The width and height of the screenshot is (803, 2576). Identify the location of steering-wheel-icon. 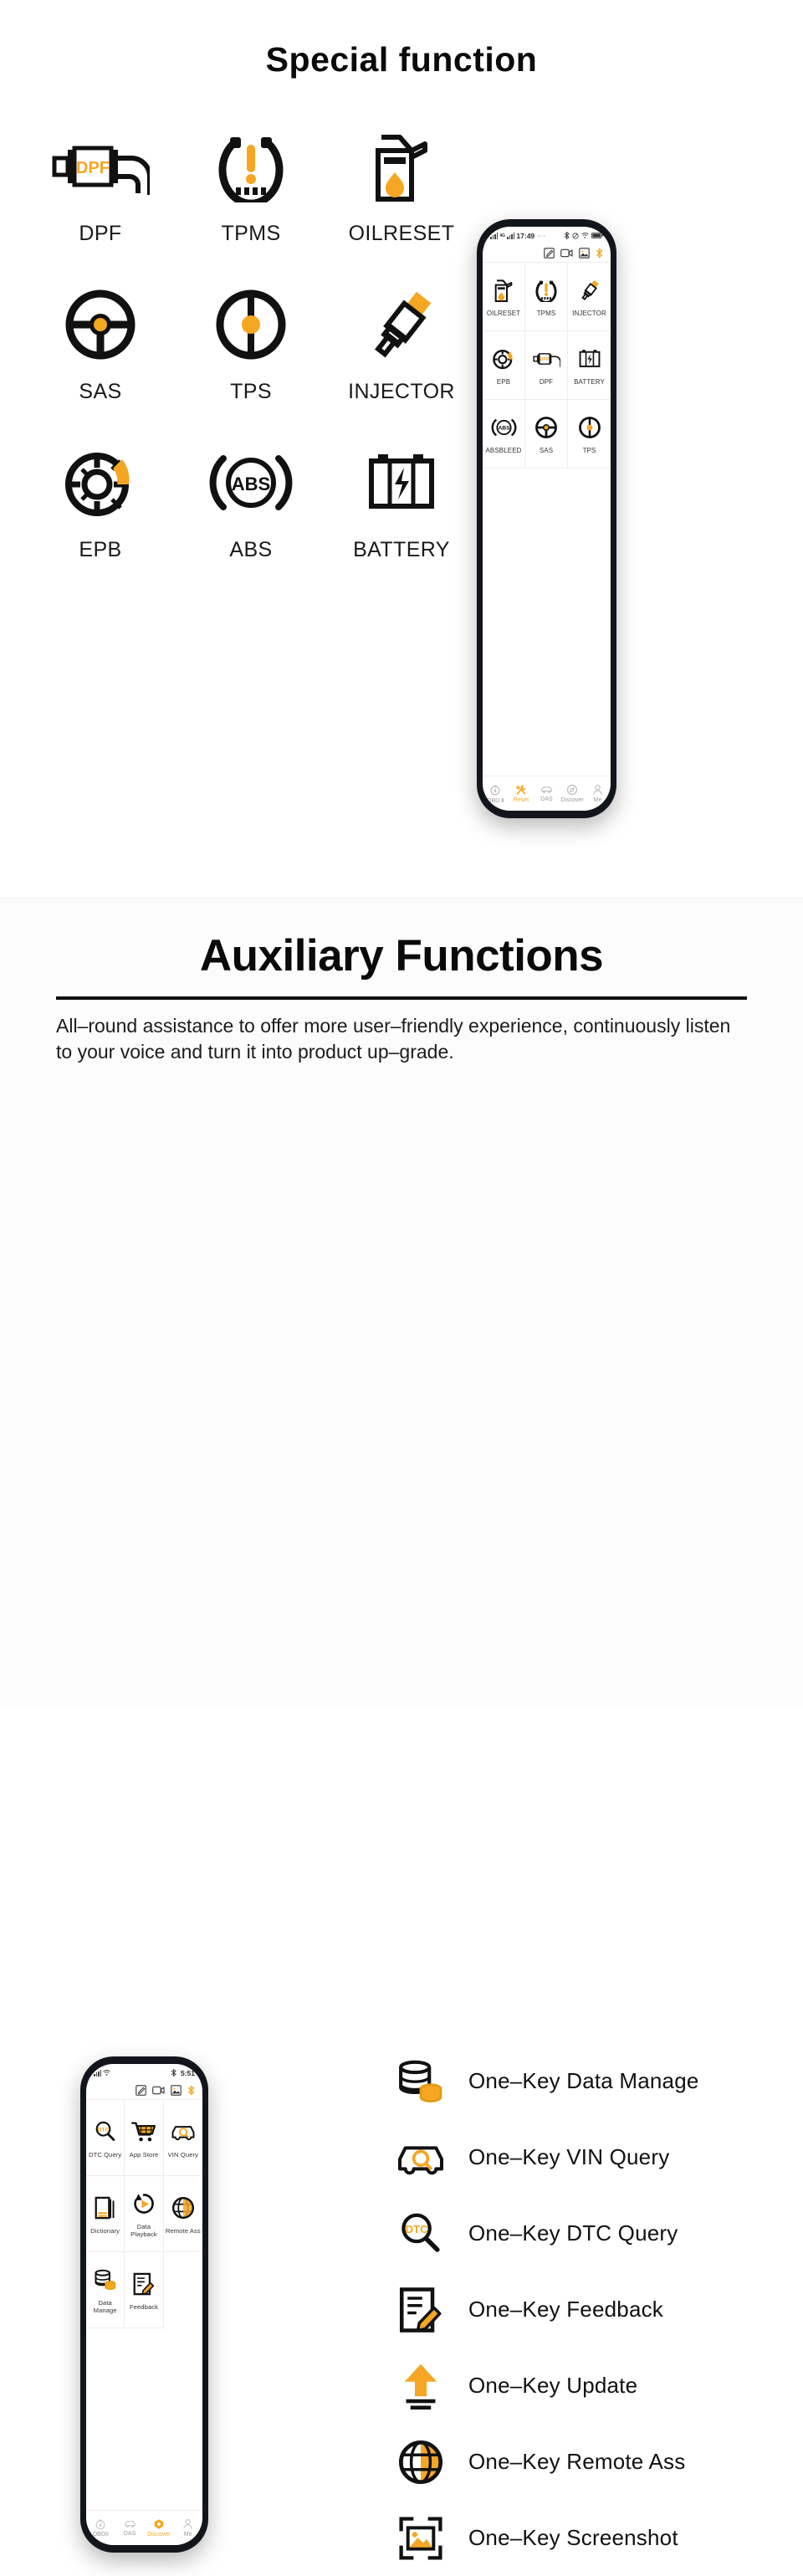
(100, 324).